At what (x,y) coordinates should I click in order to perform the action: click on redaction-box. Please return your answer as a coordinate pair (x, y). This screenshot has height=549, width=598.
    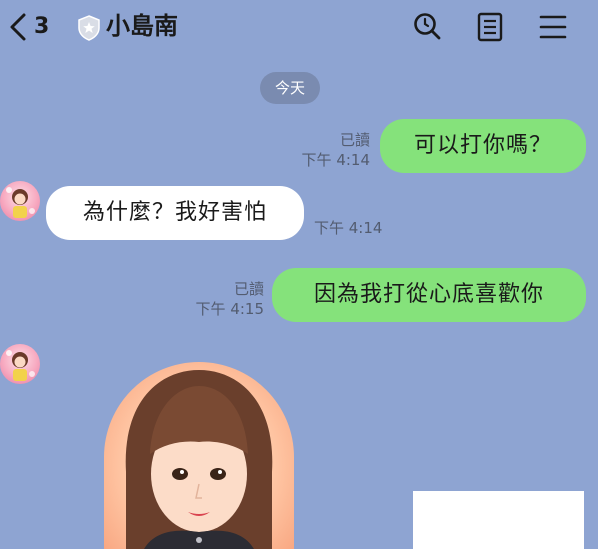
    Looking at the image, I should click on (498, 520).